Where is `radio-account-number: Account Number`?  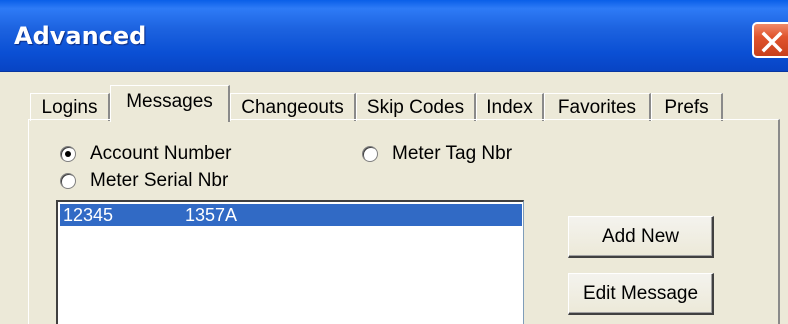 radio-account-number: Account Number is located at coordinates (146, 154).